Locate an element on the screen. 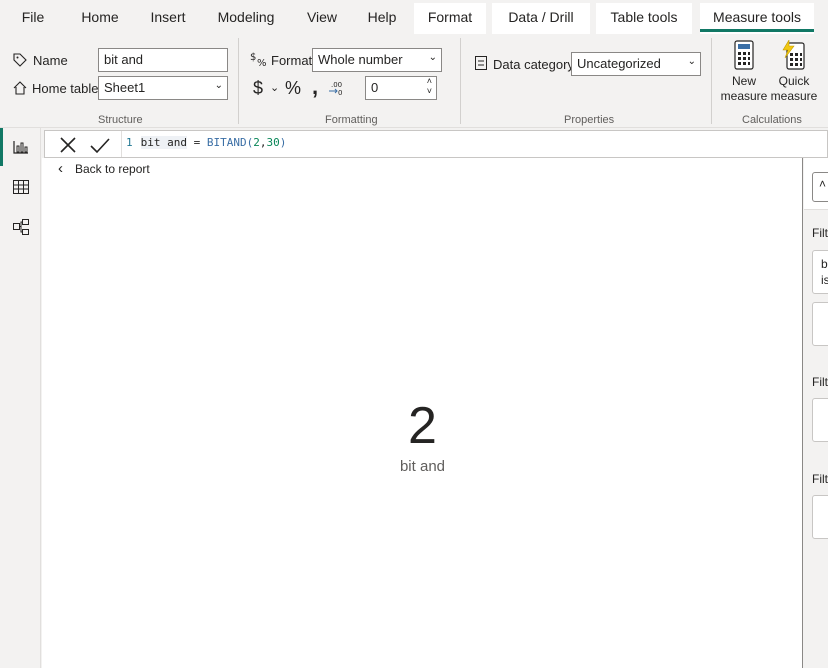  equals-token: = is located at coordinates (197, 142).